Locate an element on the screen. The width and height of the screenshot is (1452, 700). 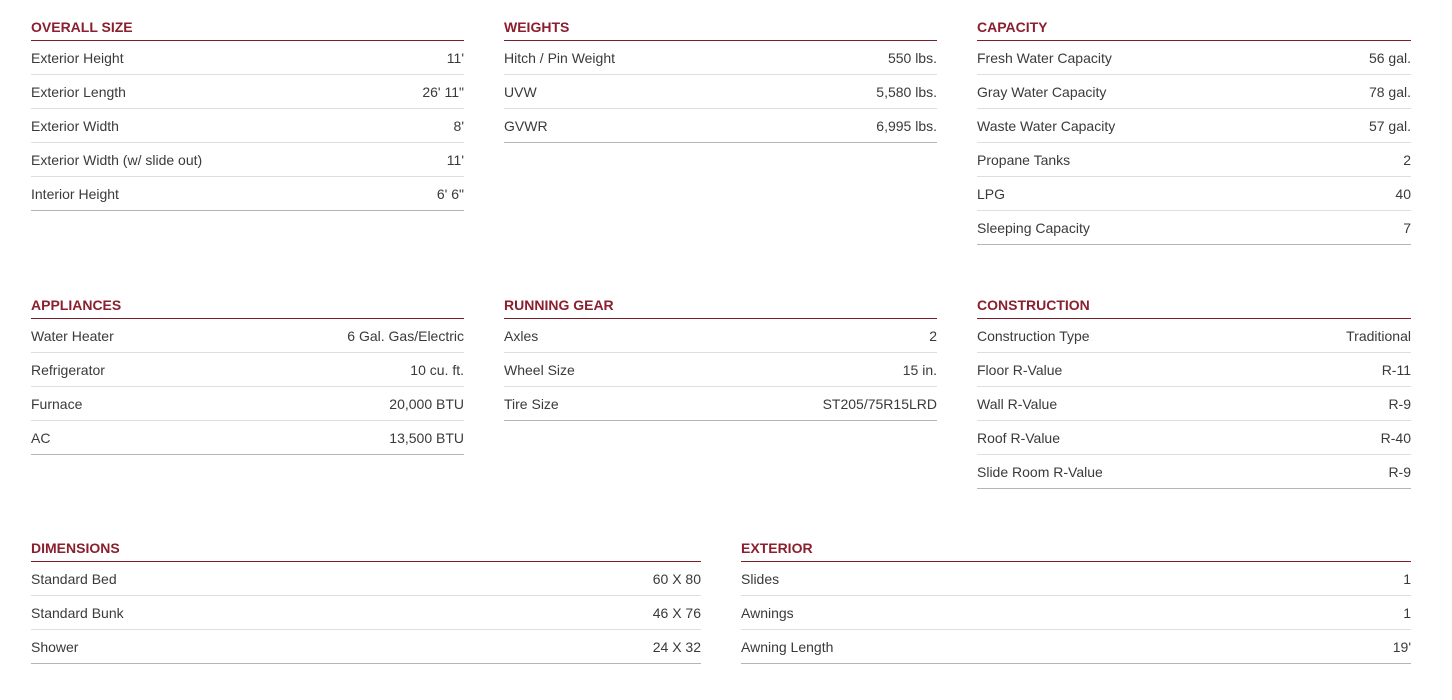
spec-row: Slides 1 is located at coordinates (1076, 579).